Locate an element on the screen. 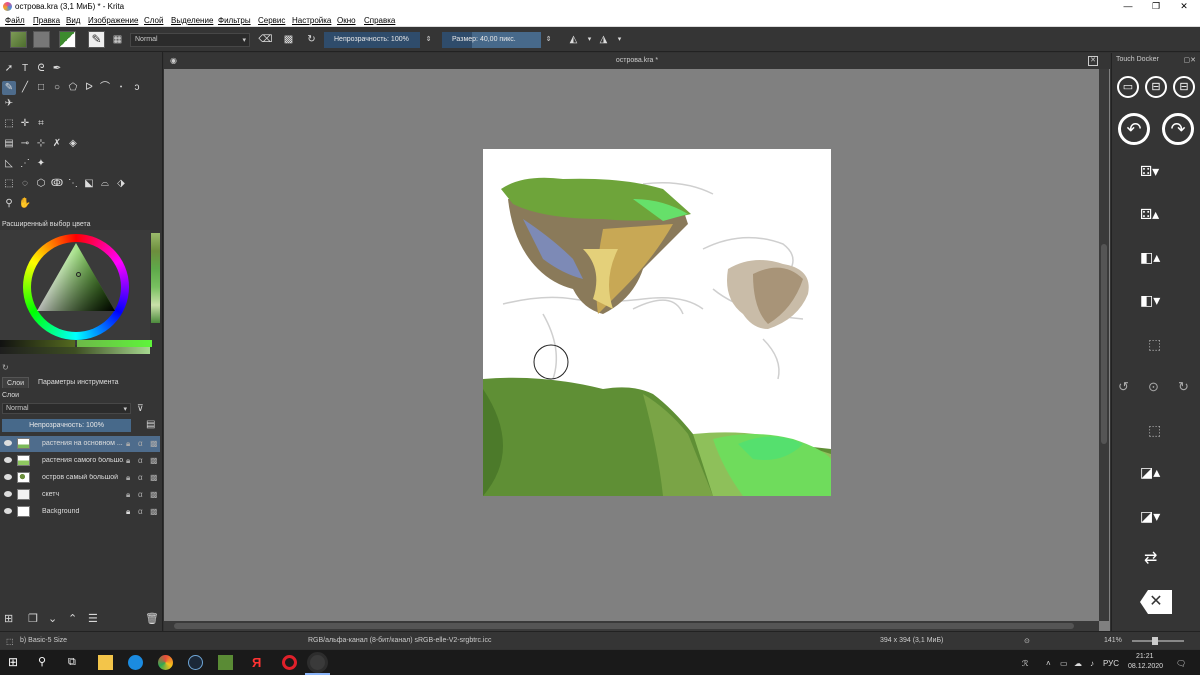 This screenshot has height=675, width=1200. select-shape-tool-icon: ➚ is located at coordinates (9, 69).